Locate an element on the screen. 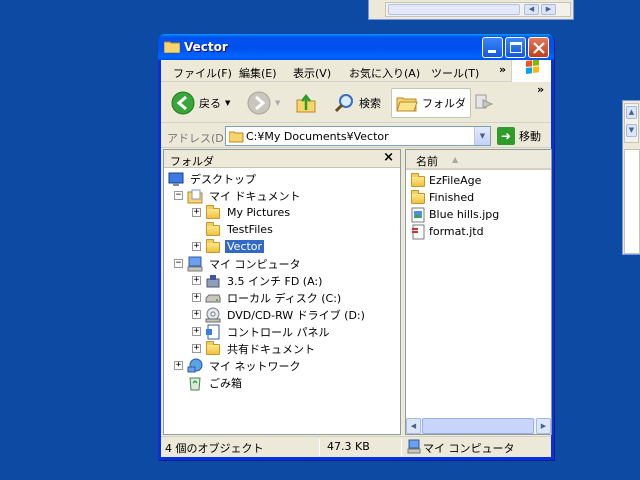  file-item-blue-hills: Blue hills.jpg is located at coordinates (454, 214).